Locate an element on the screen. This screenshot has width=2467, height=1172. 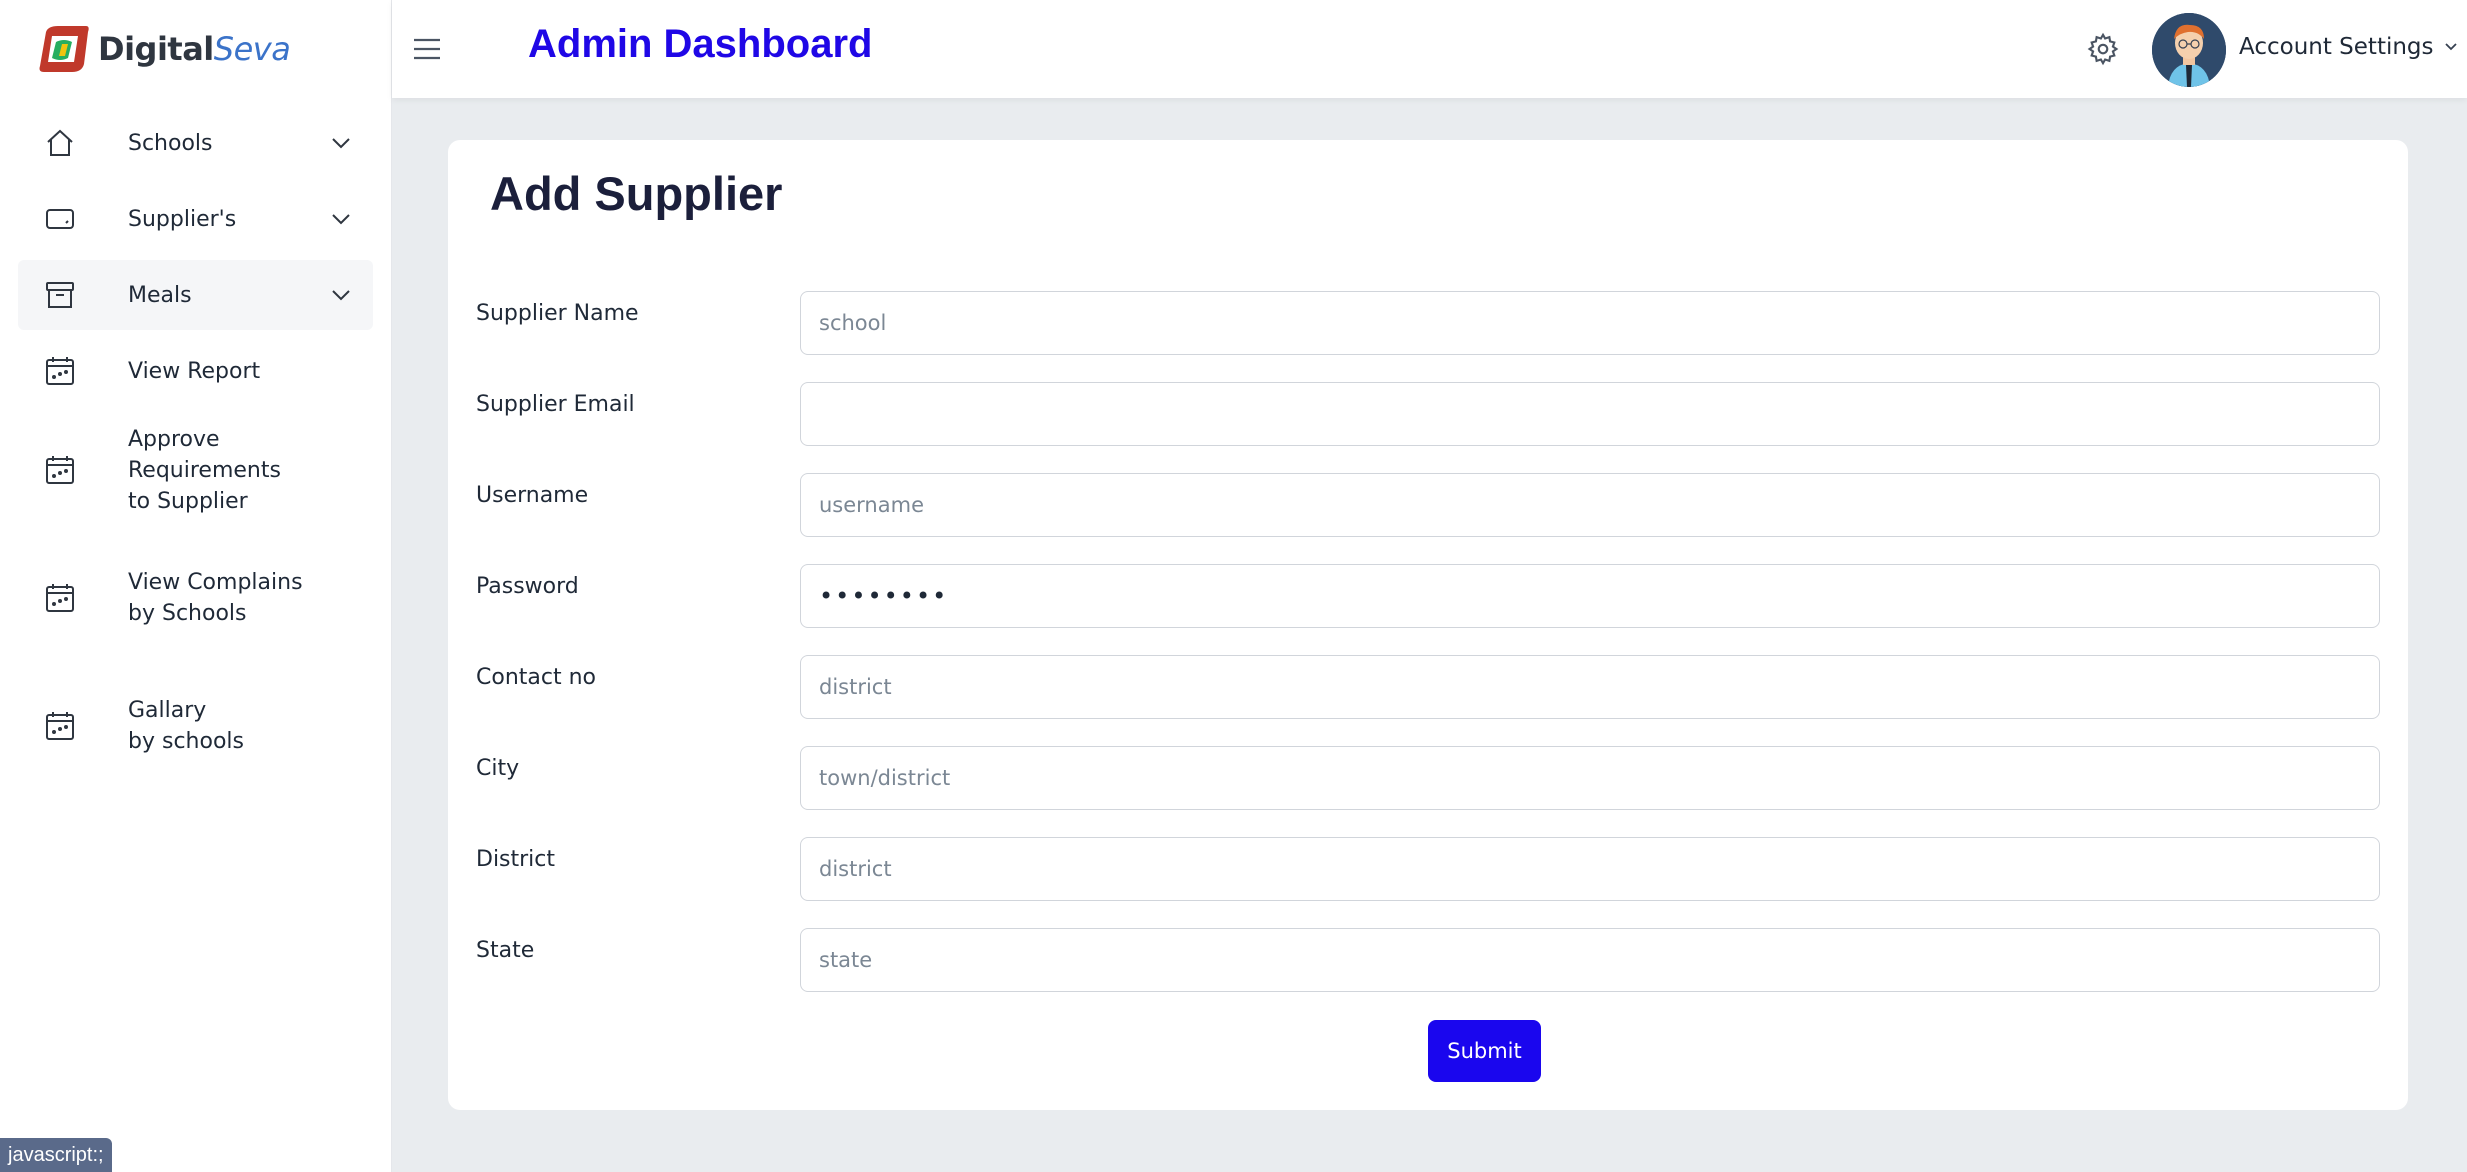
form-title: Add Supplier is located at coordinates (636, 193).